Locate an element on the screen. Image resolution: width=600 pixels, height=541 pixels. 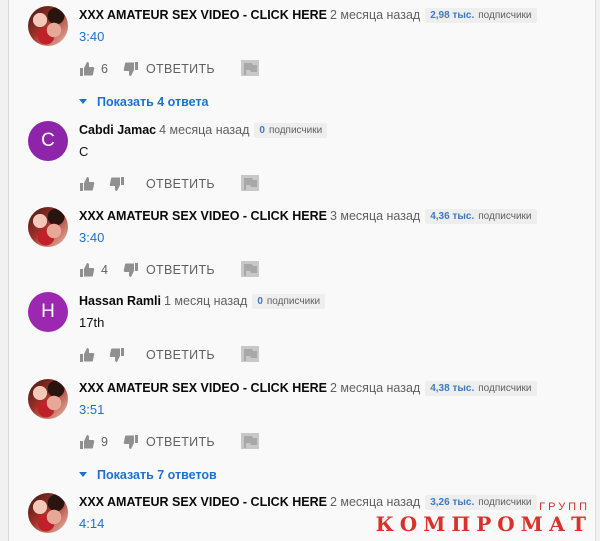
comment-author: Cabdi Jamac is located at coordinates (117, 130).